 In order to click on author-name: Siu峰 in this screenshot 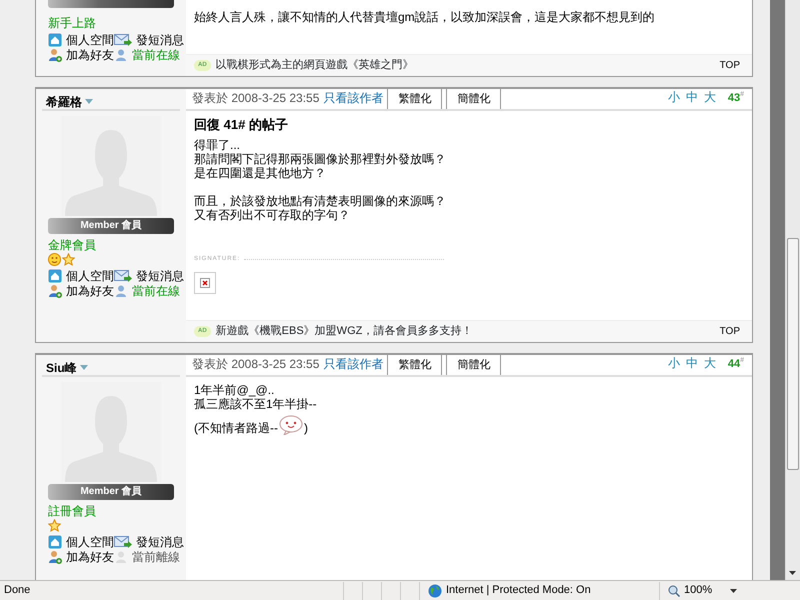, I will do `click(61, 368)`.